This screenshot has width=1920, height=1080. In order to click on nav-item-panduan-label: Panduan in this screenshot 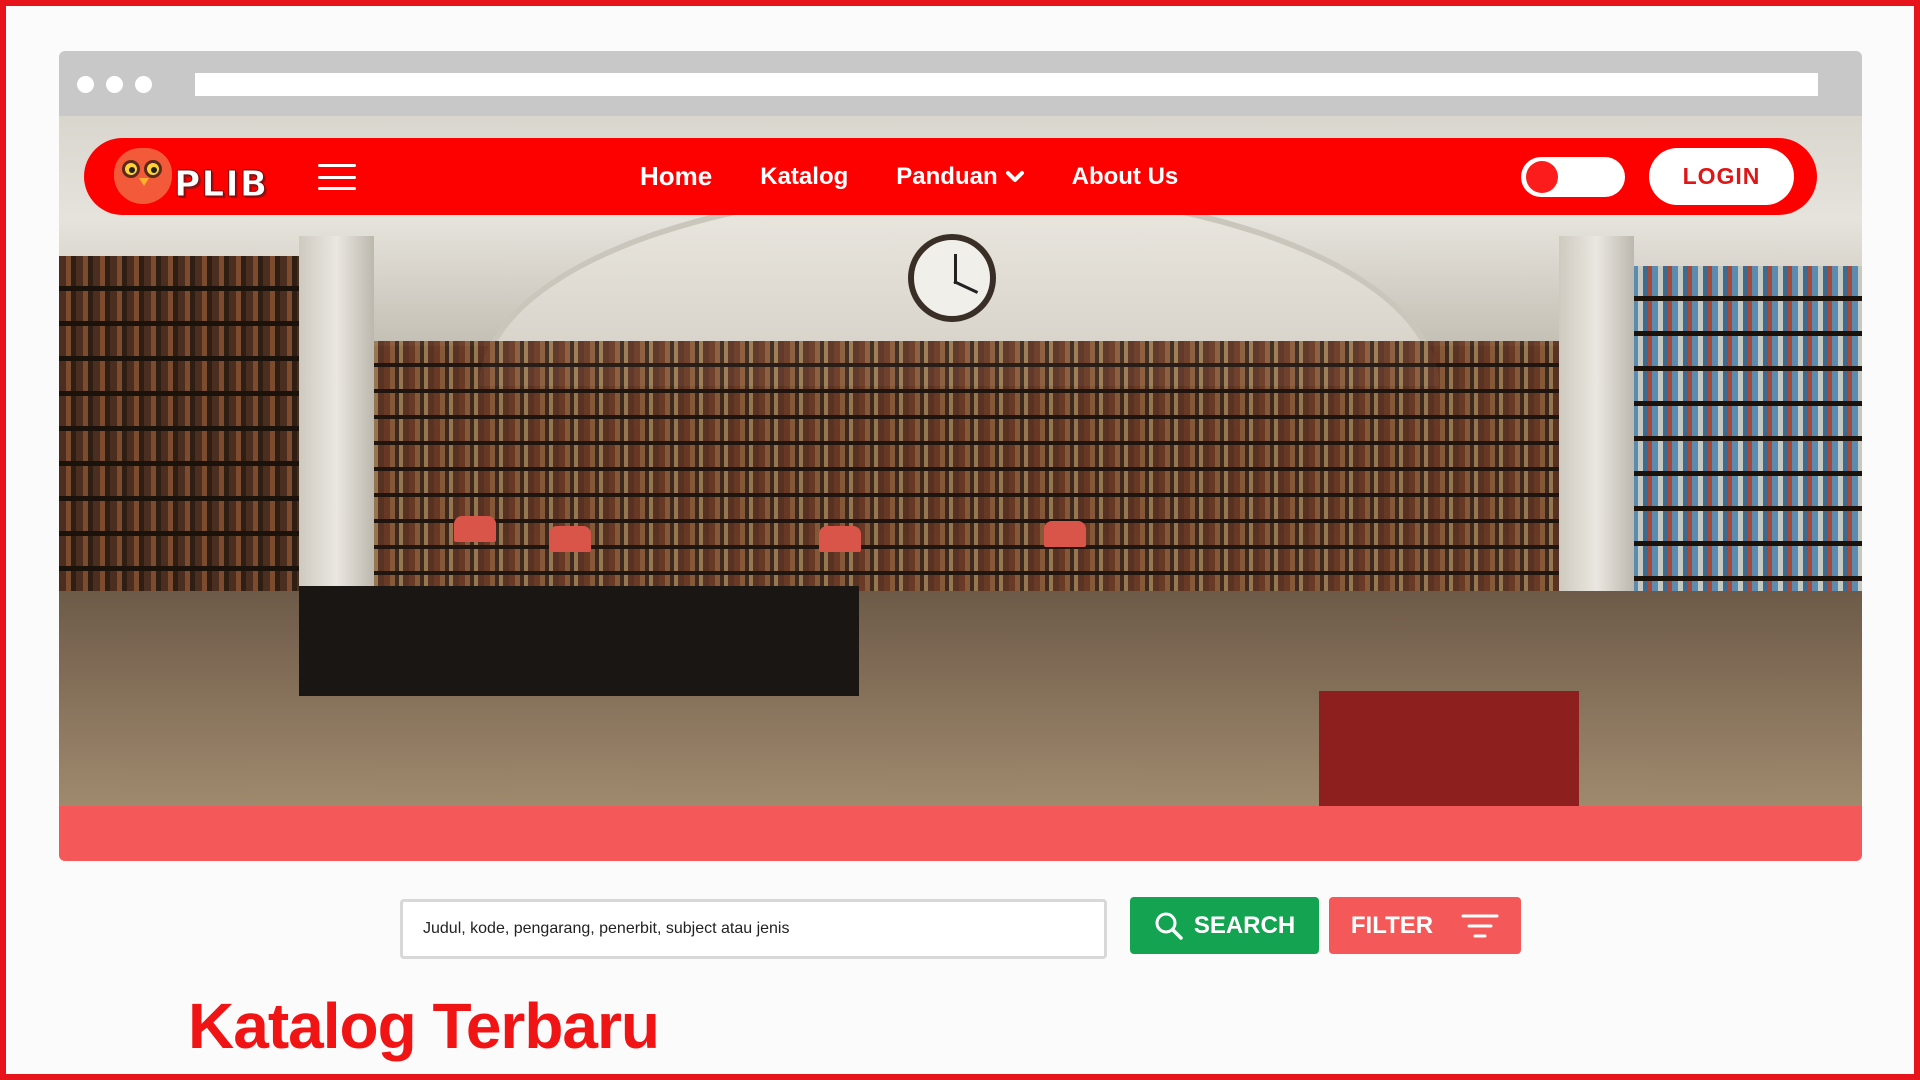, I will do `click(947, 176)`.